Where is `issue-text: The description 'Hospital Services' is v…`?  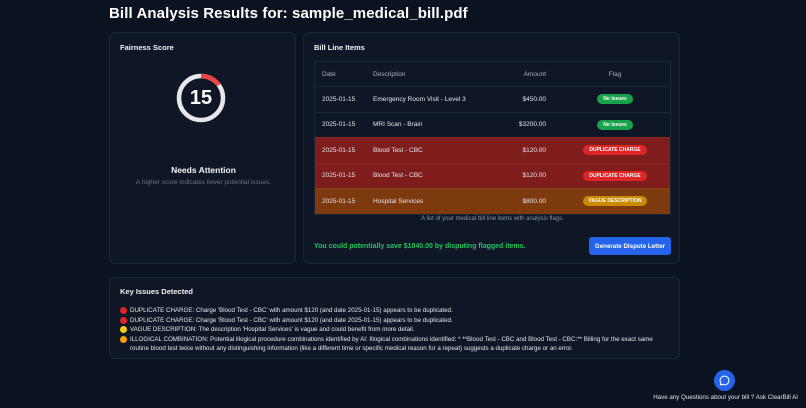
issue-text: The description 'Hospital Services' is v… is located at coordinates (306, 329).